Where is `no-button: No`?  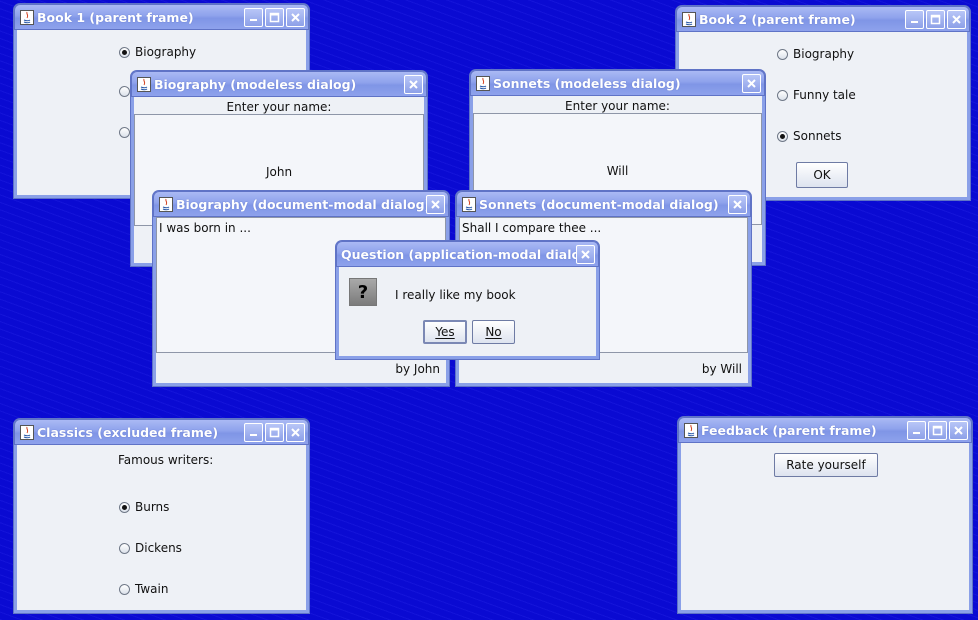
no-button: No is located at coordinates (493, 332).